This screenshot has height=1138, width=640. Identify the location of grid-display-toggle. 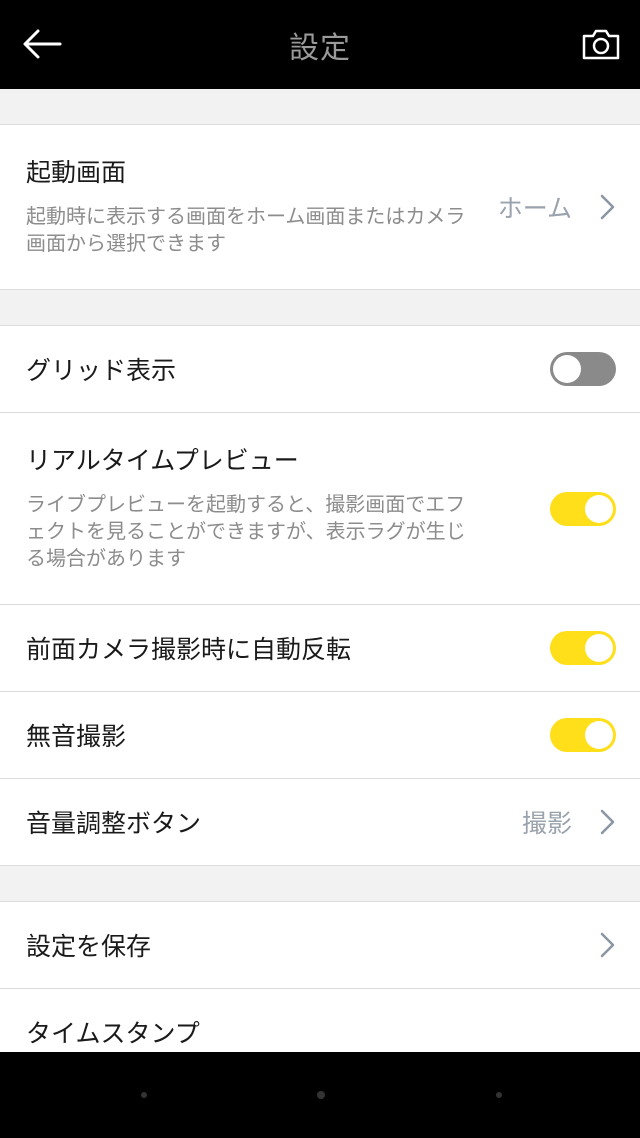
(583, 369).